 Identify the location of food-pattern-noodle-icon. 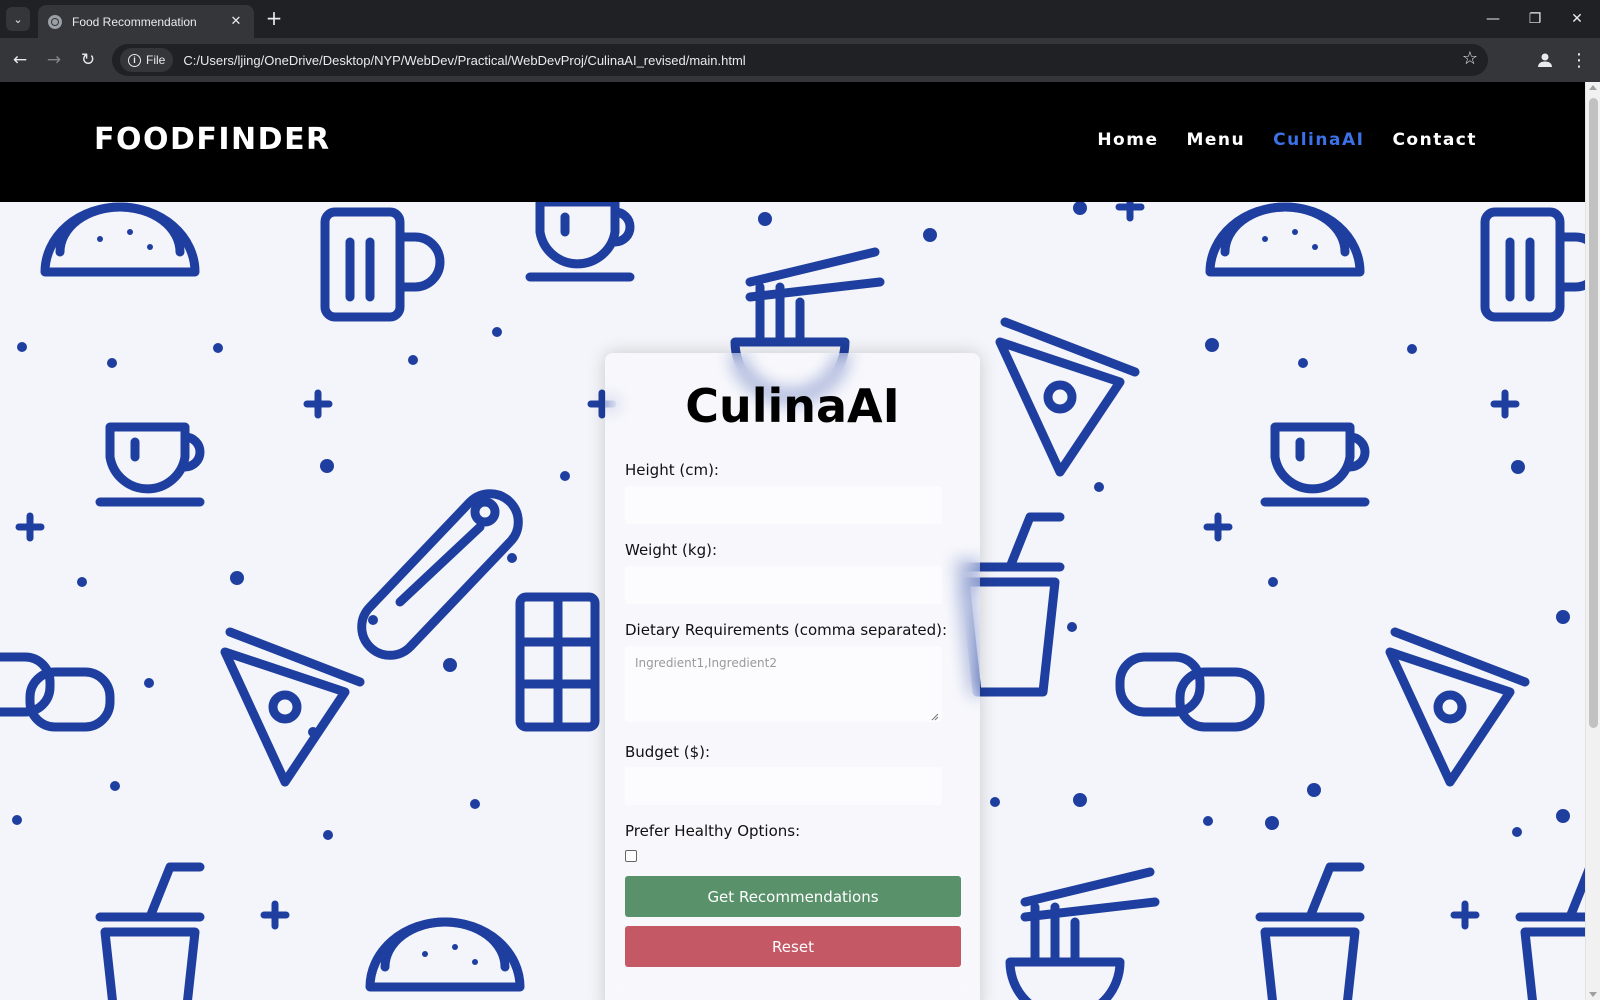
(1082, 933).